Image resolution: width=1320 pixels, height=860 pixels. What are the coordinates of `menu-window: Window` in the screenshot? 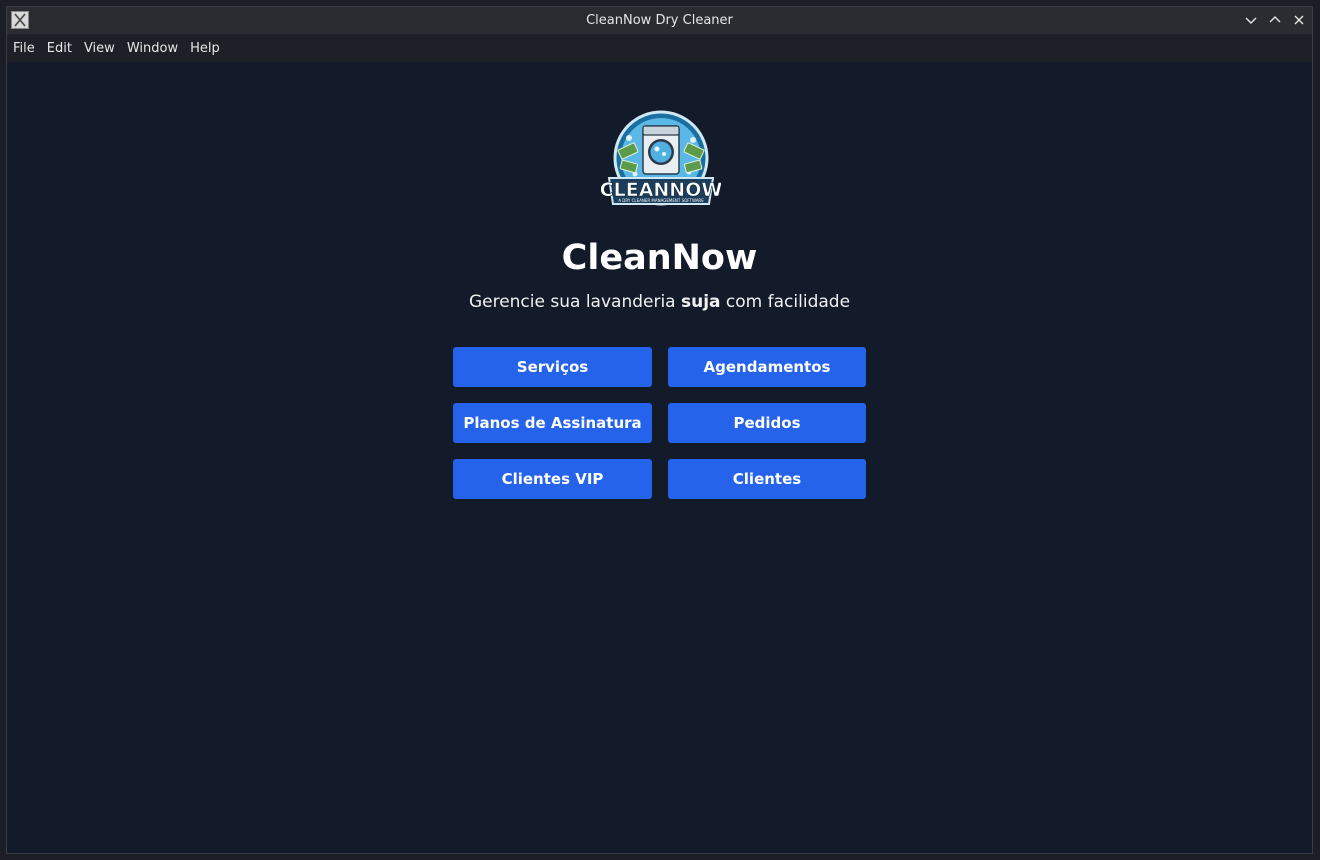 It's located at (152, 48).